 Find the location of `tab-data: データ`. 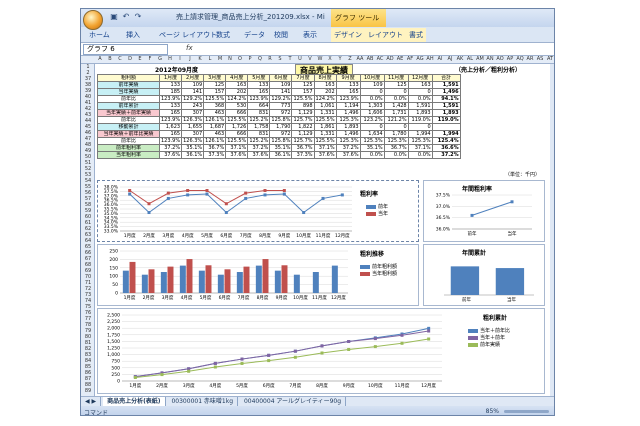

tab-data: データ is located at coordinates (254, 35).